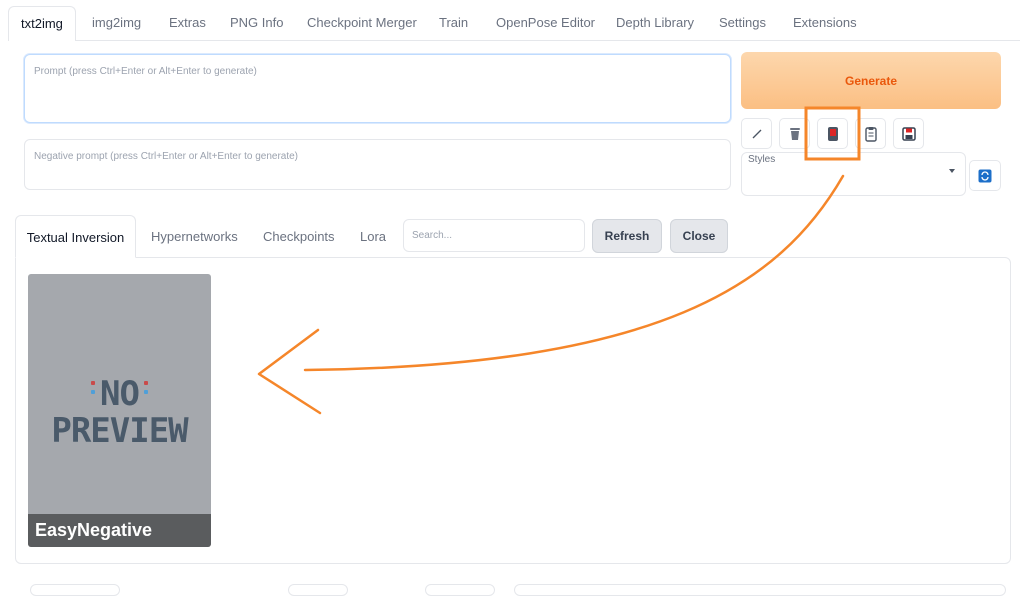 The height and width of the screenshot is (596, 1024). What do you see at coordinates (760, 590) in the screenshot?
I see `output-panel` at bounding box center [760, 590].